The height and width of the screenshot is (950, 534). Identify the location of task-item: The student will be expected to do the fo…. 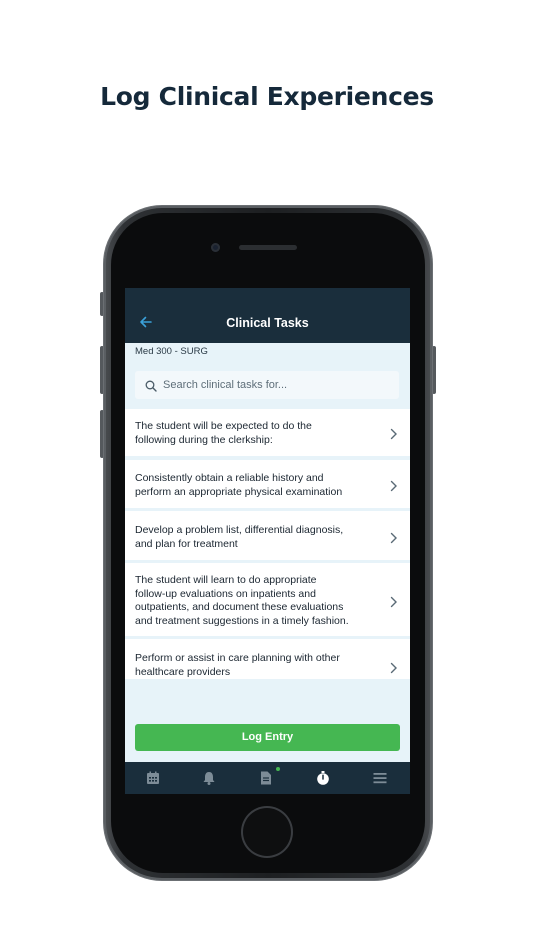
(267, 434).